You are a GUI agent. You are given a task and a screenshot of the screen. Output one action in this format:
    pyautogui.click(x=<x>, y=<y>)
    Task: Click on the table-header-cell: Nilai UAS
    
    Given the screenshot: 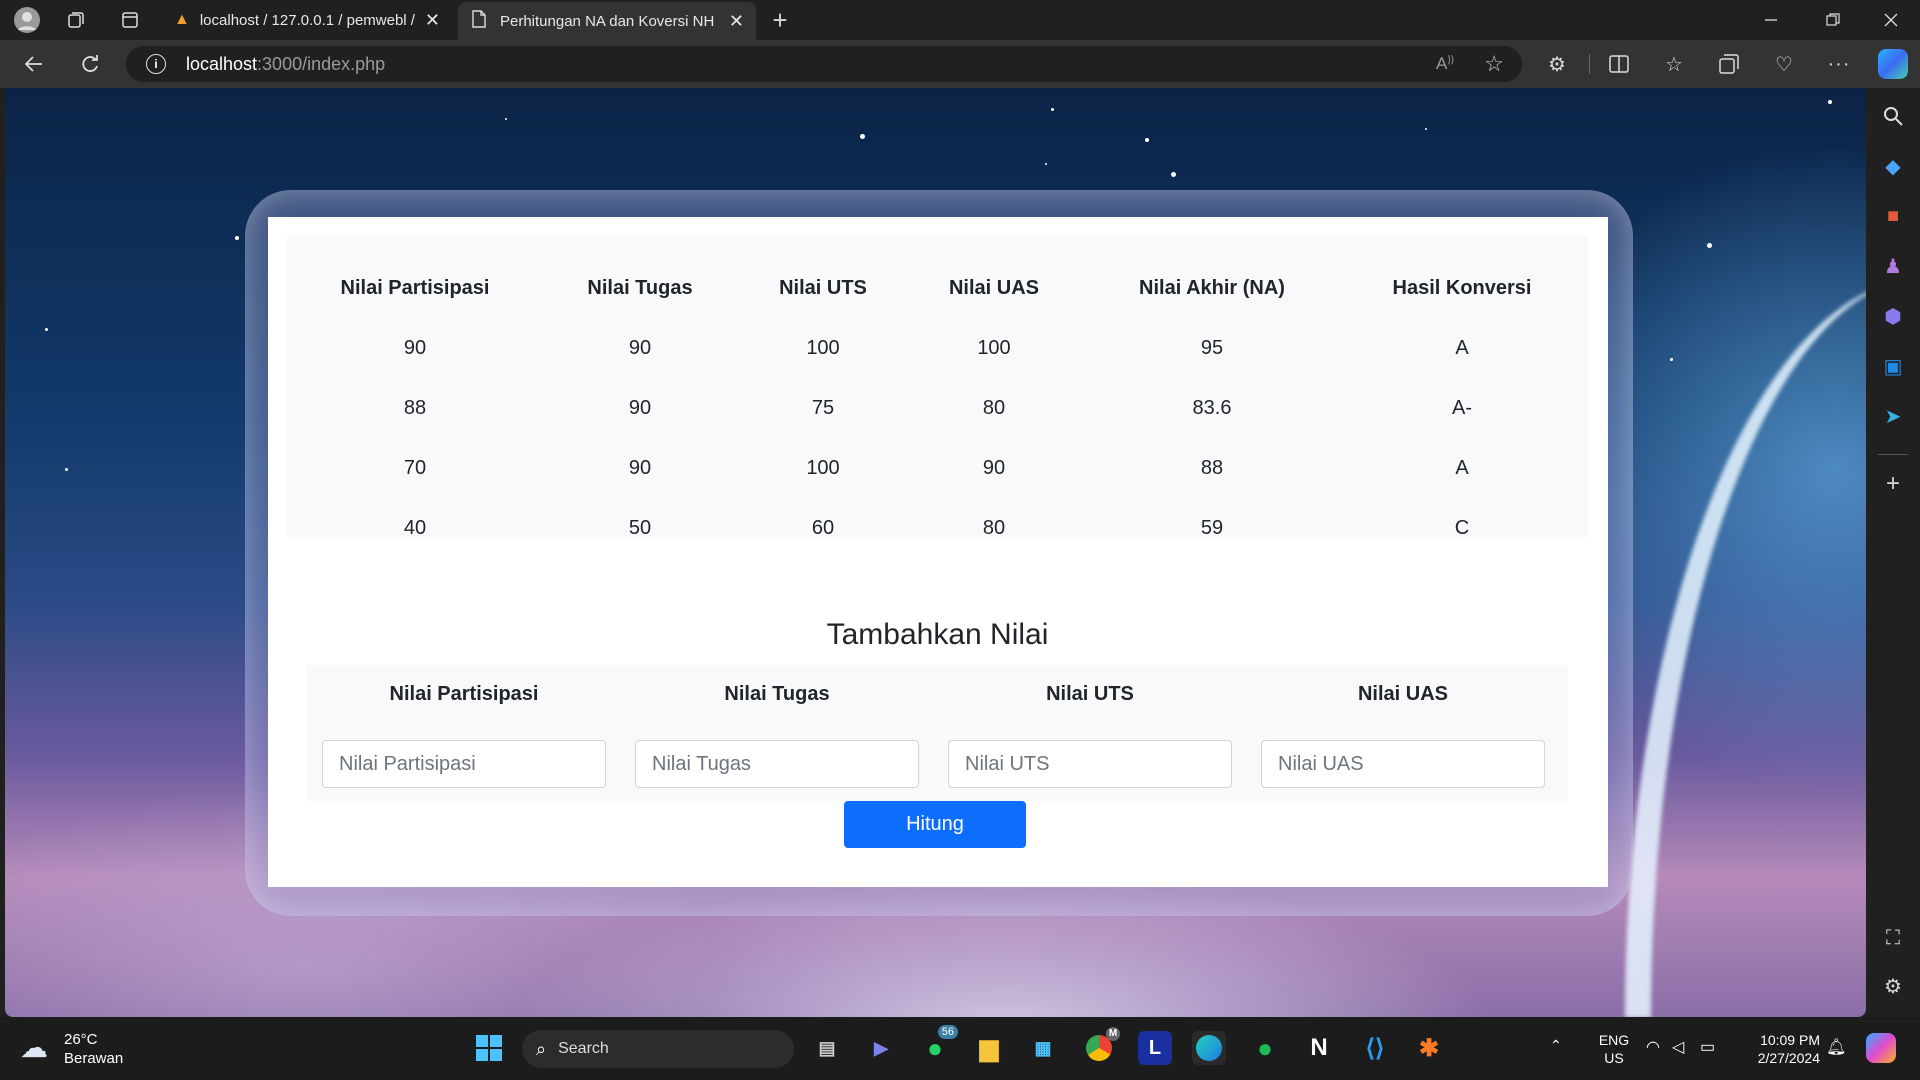 What is the action you would take?
    pyautogui.click(x=994, y=288)
    